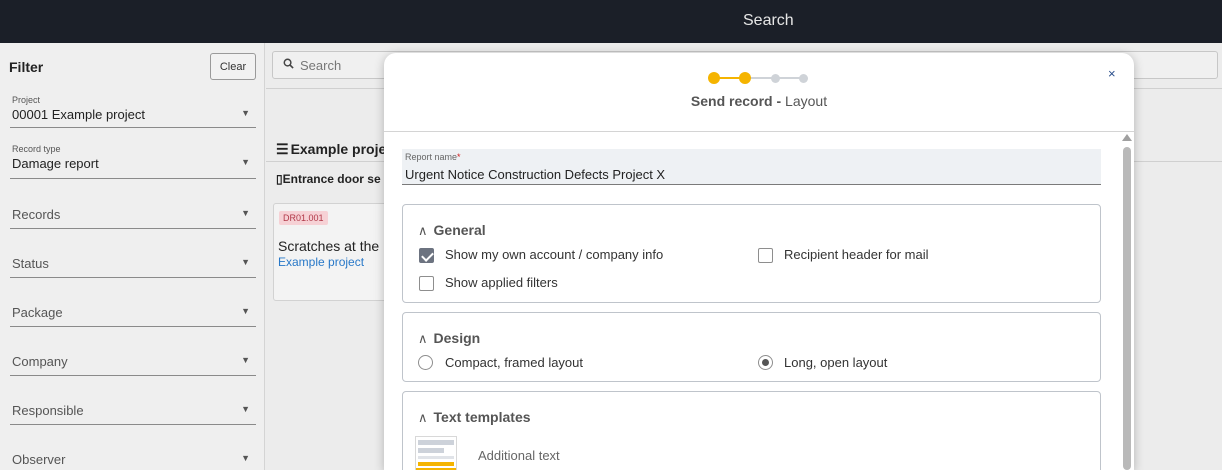 This screenshot has height=470, width=1222. I want to click on project-label: Project, so click(26, 100).